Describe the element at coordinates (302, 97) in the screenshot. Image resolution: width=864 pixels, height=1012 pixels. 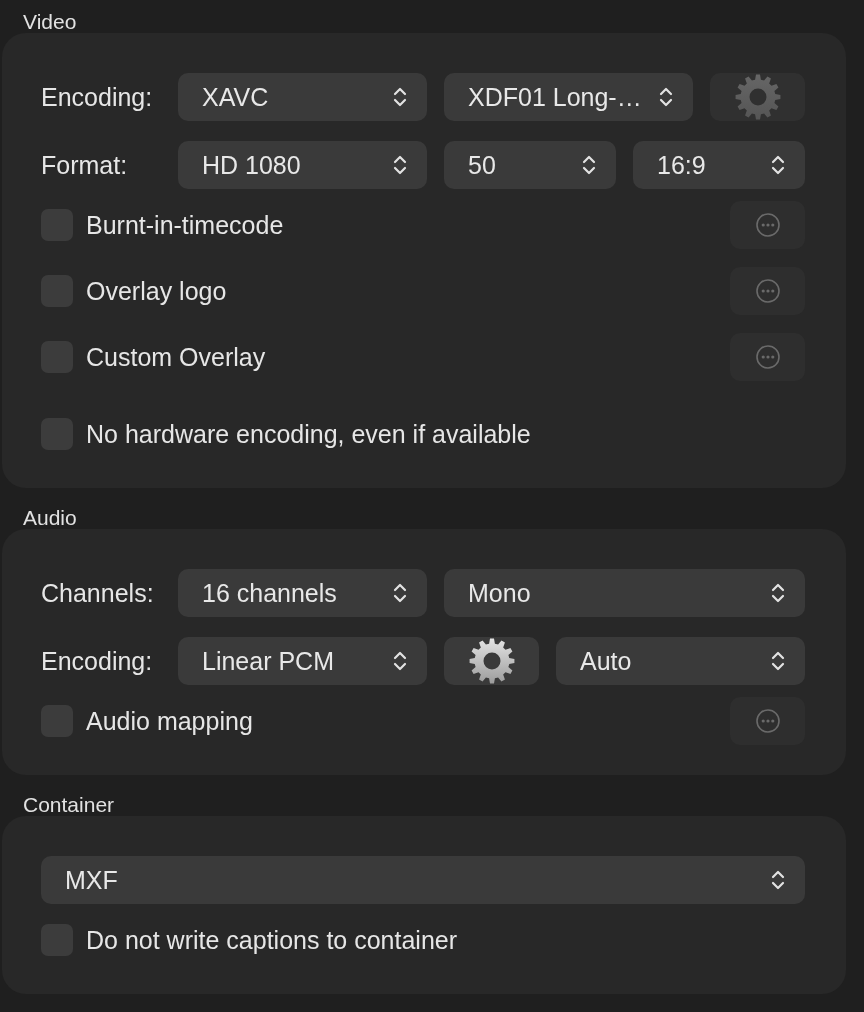
I see `dropdown: XAVC` at that location.